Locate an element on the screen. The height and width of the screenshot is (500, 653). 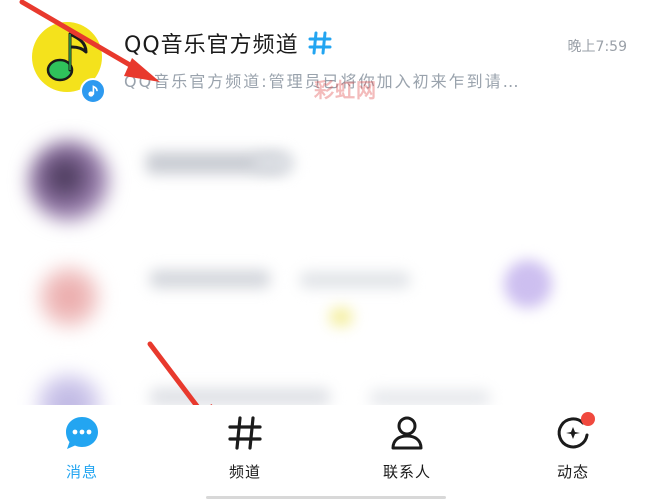
tab-dynamics: 动态 is located at coordinates (573, 452).